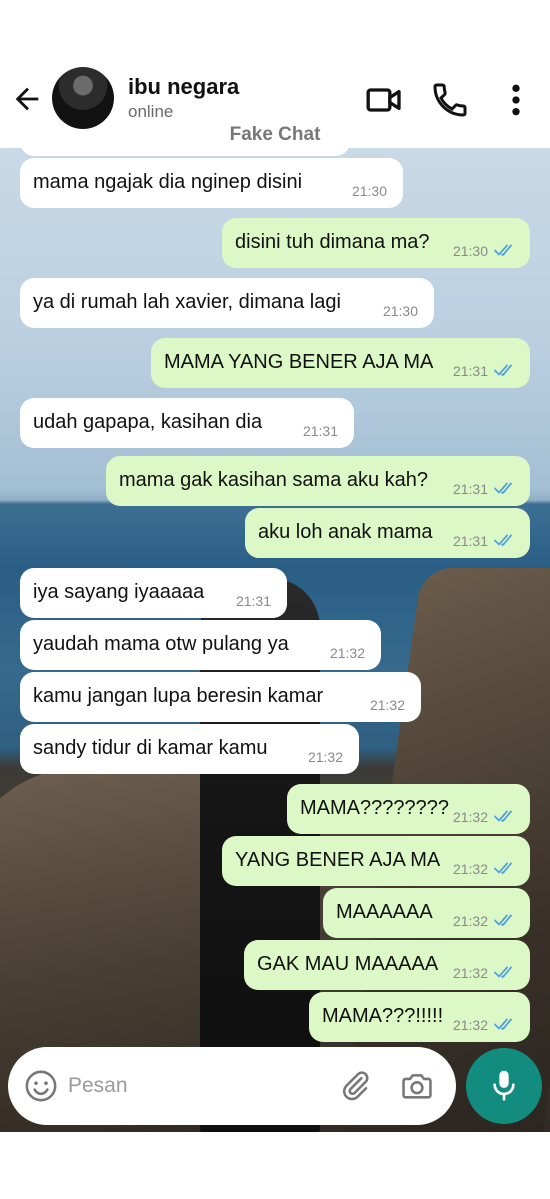  What do you see at coordinates (345, 532) in the screenshot?
I see `message-text: aku loh anak mama` at bounding box center [345, 532].